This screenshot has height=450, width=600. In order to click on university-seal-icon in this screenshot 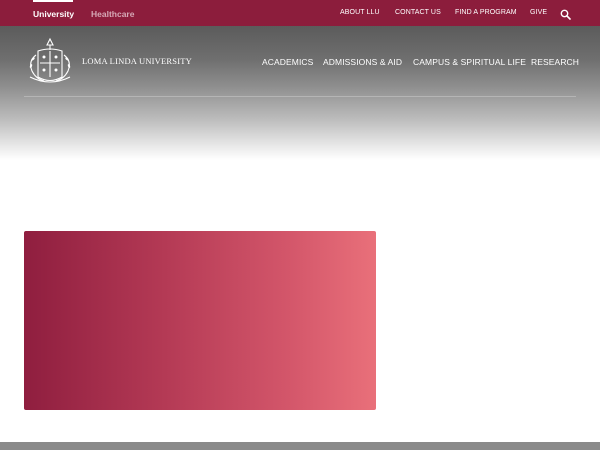, I will do `click(50, 61)`.